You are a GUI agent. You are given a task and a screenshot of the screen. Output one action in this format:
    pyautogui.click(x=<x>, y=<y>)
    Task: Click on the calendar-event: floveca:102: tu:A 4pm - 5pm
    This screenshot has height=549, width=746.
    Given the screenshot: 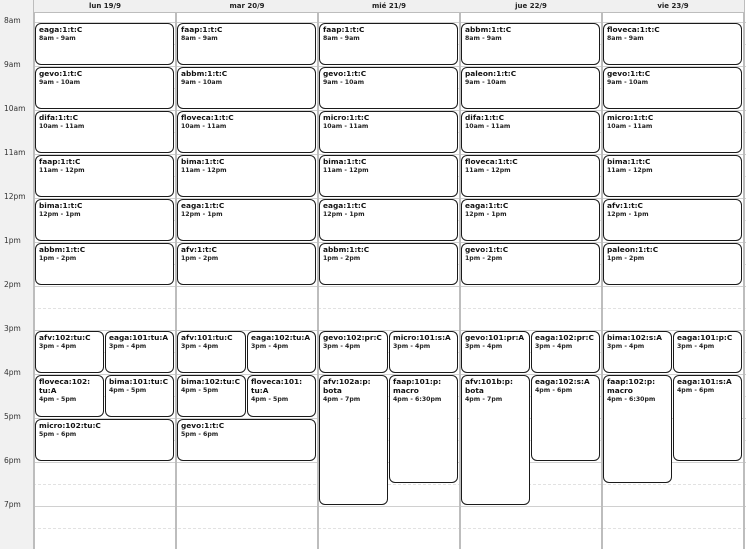 What is the action you would take?
    pyautogui.click(x=69, y=396)
    